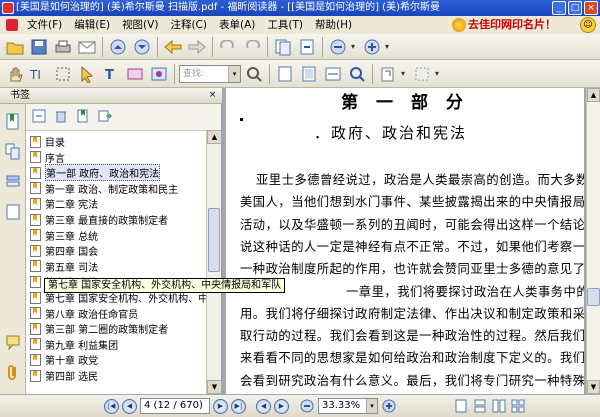 This screenshot has width=600, height=417. What do you see at coordinates (63, 47) in the screenshot?
I see `print-icon` at bounding box center [63, 47].